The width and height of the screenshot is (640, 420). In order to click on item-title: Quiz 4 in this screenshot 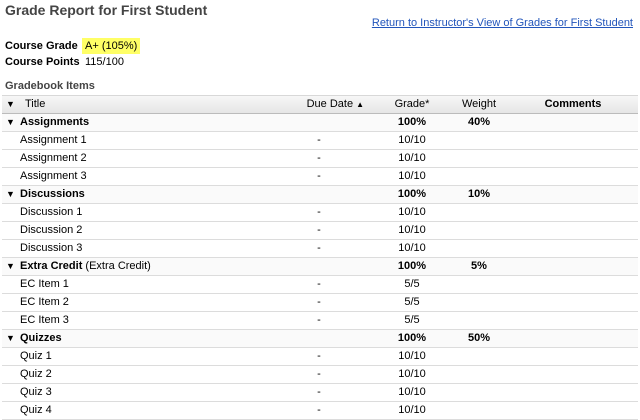, I will do `click(36, 410)`.